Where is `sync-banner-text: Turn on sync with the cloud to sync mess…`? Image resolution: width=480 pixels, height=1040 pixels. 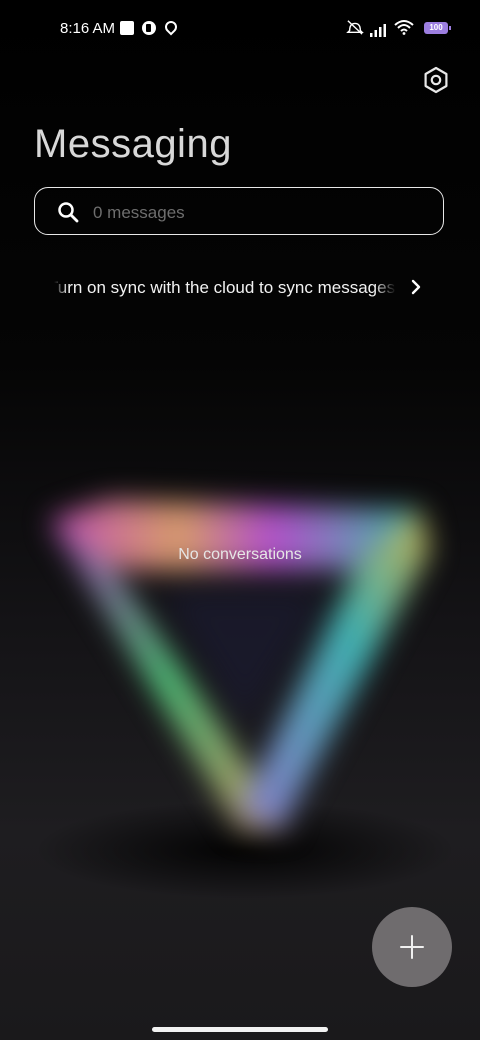 sync-banner-text: Turn on sync with the cloud to sync mess… is located at coordinates (225, 287).